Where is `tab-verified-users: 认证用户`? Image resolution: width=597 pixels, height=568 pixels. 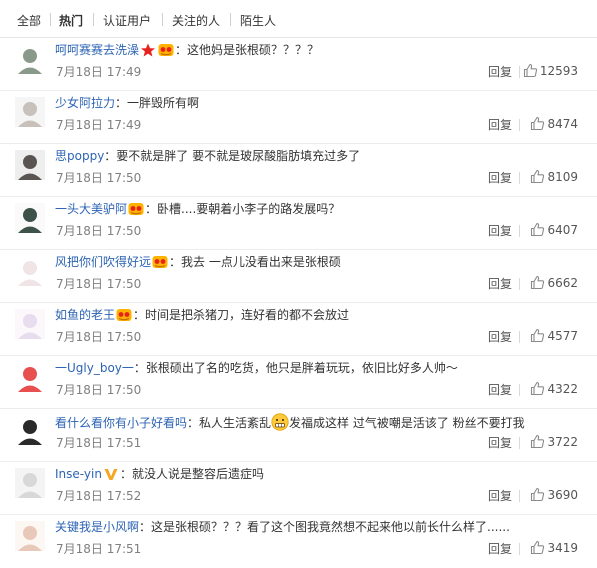
tab-verified-users: 认证用户 is located at coordinates (127, 20).